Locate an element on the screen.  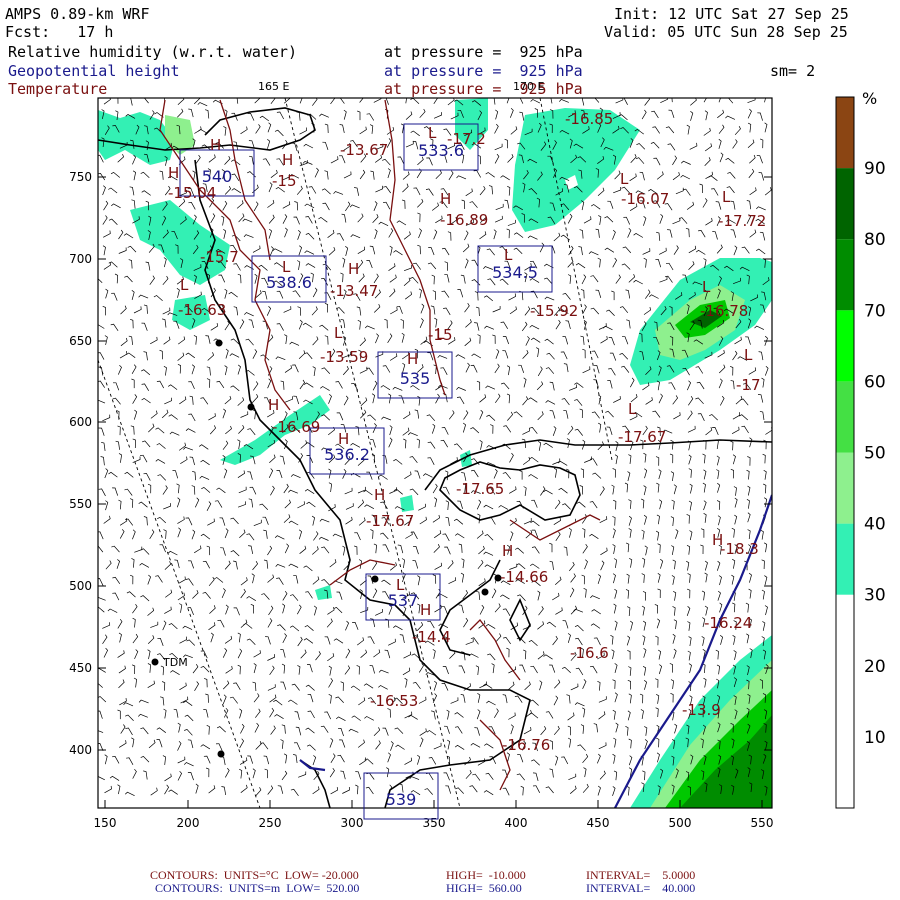
colorbar-band is located at coordinates (845, 346).